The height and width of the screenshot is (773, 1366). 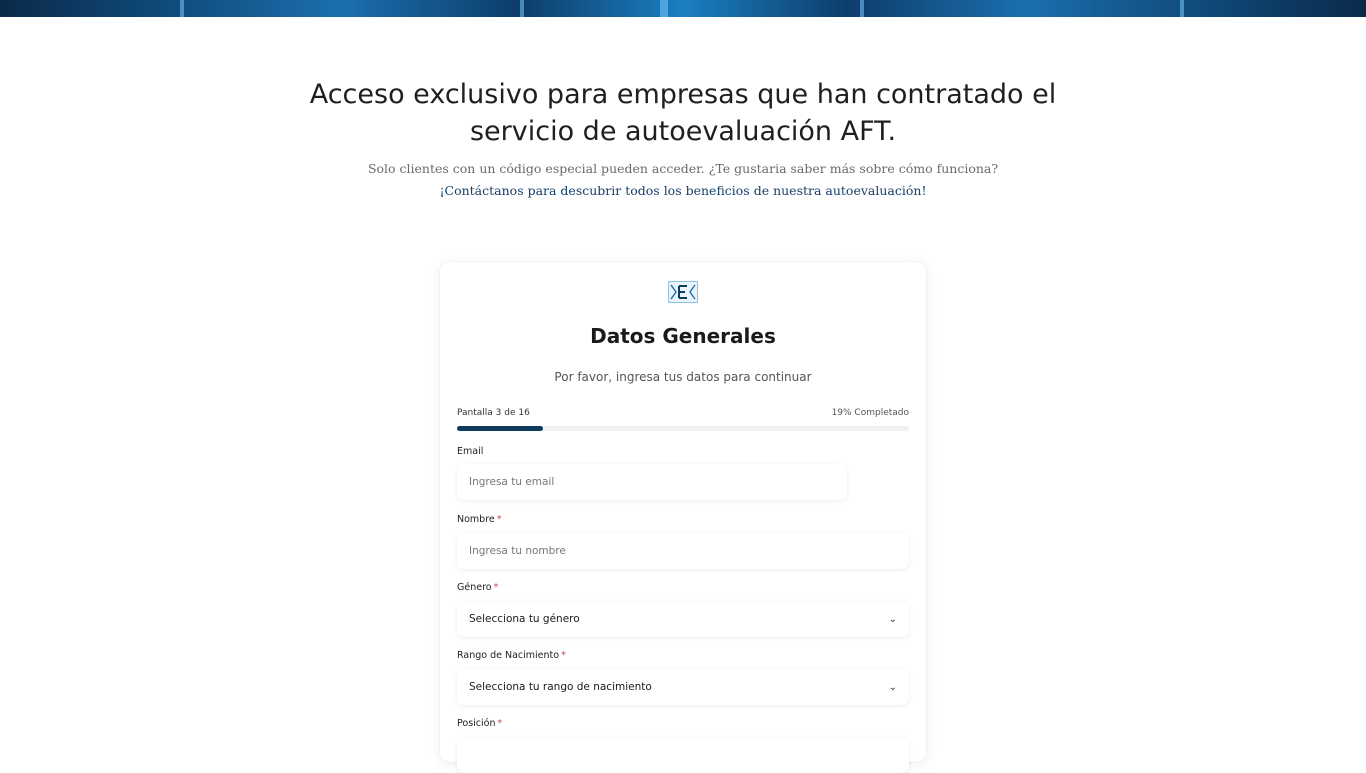 I want to click on e-logo-icon, so click(x=683, y=292).